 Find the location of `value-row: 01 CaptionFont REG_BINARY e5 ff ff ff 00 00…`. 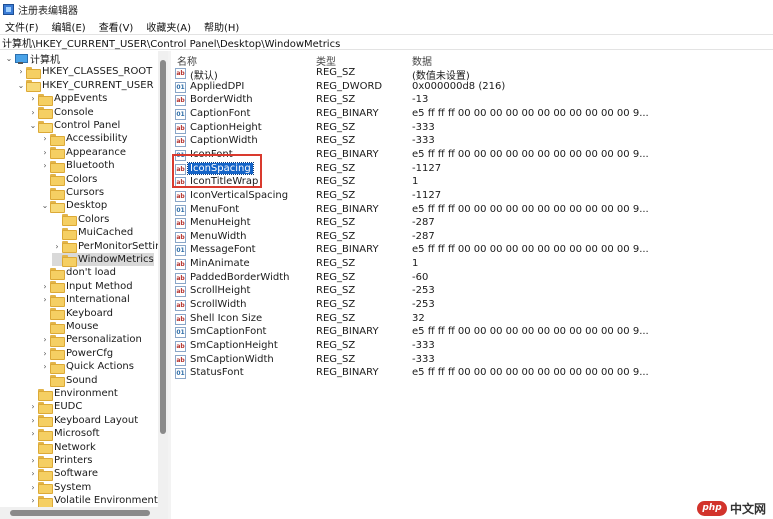

value-row: 01 CaptionFont REG_BINARY e5 ff ff ff 00 00… is located at coordinates (472, 114).